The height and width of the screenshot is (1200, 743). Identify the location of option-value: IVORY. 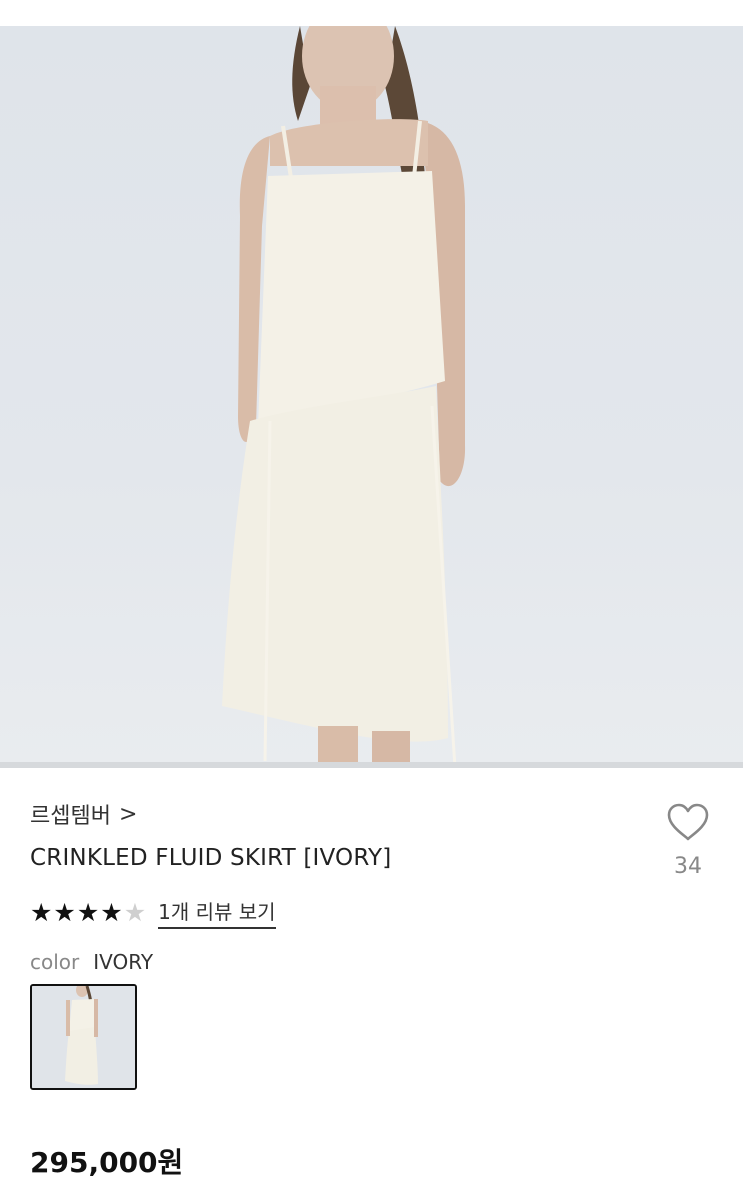
(123, 962).